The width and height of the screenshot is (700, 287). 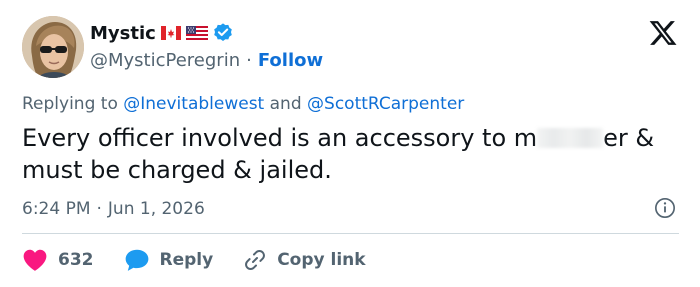 What do you see at coordinates (186, 260) in the screenshot?
I see `reply-label: Reply` at bounding box center [186, 260].